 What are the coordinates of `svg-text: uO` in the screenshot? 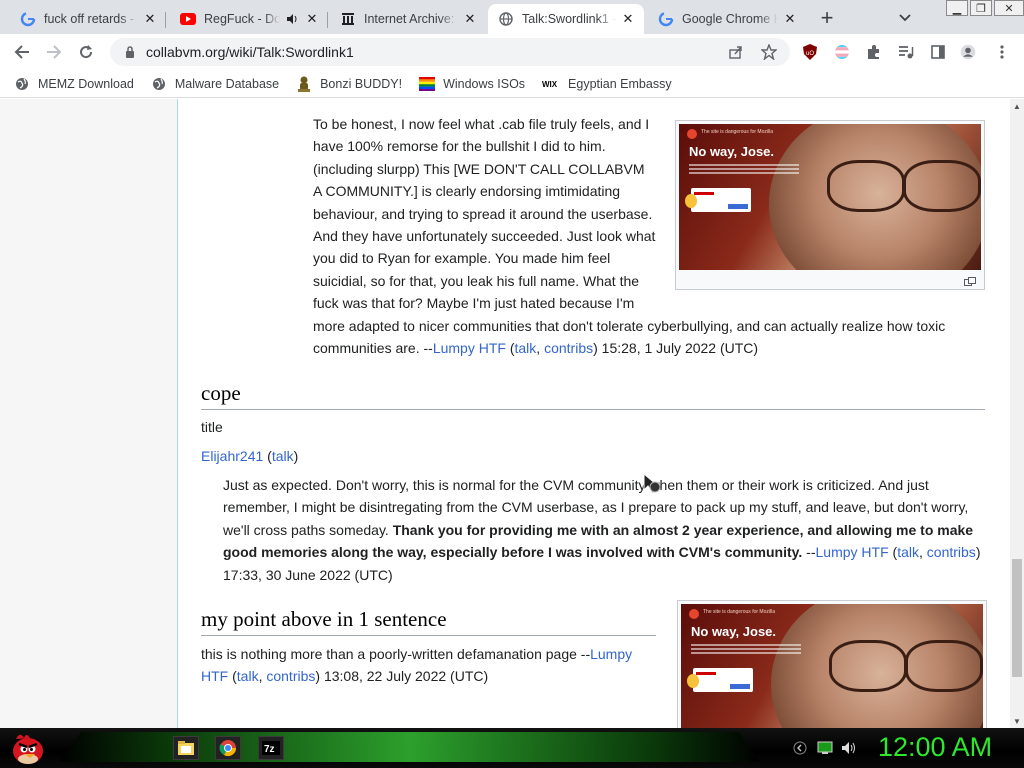 It's located at (810, 54).